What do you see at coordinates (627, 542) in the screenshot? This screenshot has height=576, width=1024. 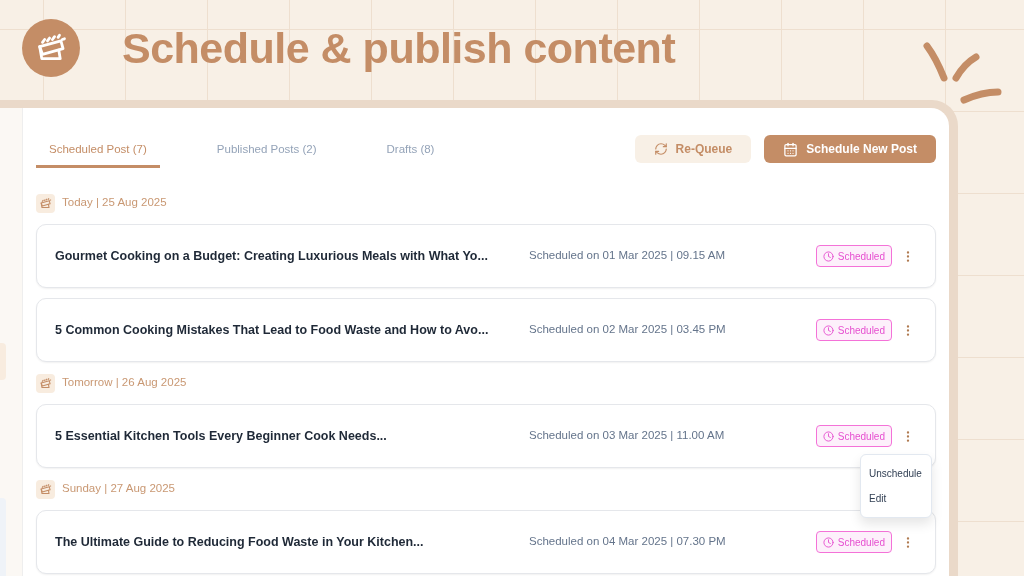 I see `schedule-text: Scheduled on 04 Mar 2025 | 07.30 PM` at bounding box center [627, 542].